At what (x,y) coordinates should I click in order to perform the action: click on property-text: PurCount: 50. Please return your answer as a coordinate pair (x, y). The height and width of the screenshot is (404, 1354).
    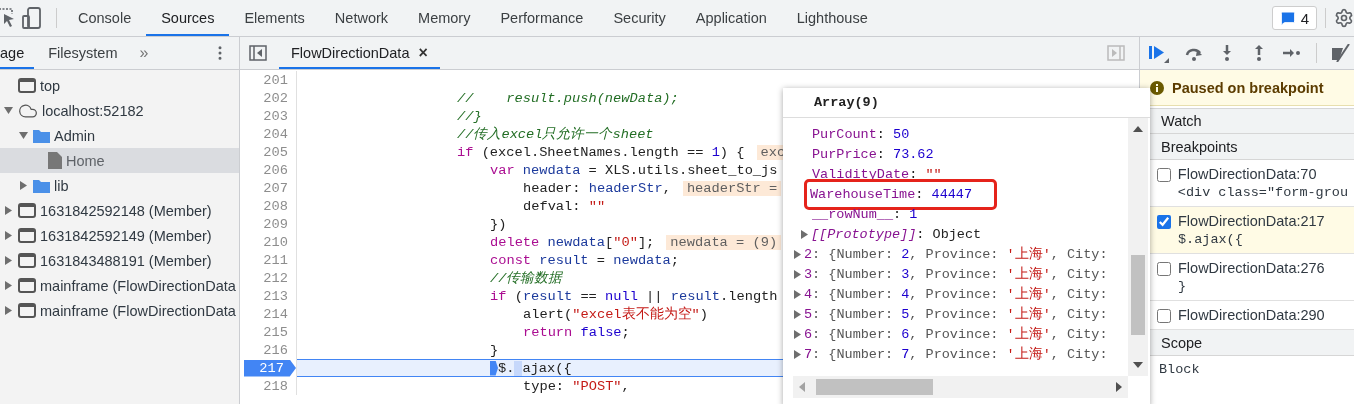
    Looking at the image, I should click on (861, 134).